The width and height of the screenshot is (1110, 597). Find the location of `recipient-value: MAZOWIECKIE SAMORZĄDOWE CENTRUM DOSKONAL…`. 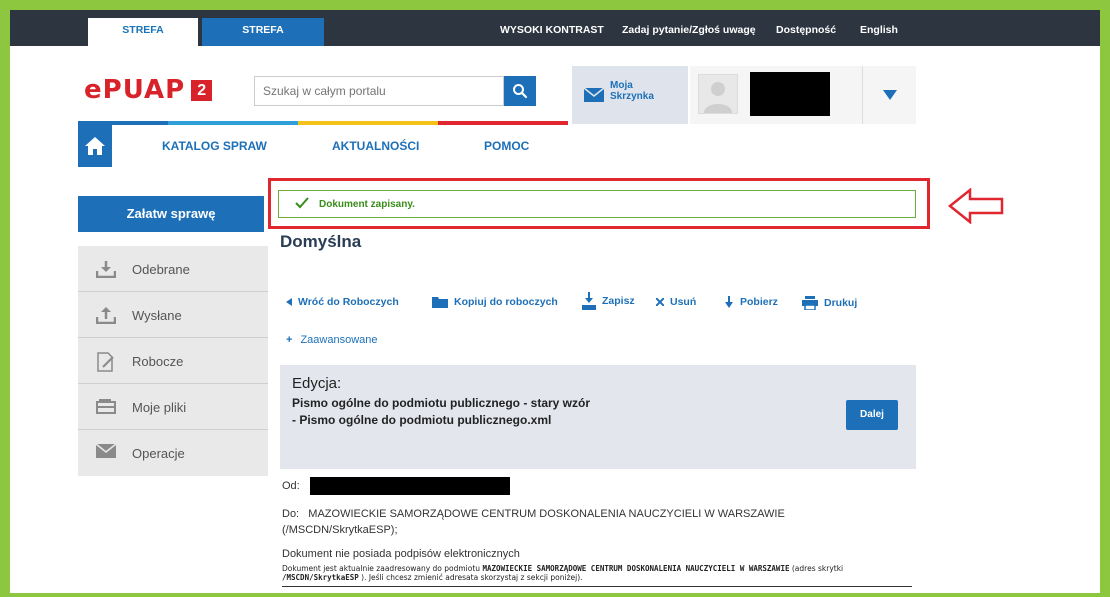

recipient-value: MAZOWIECKIE SAMORZĄDOWE CENTRUM DOSKONAL… is located at coordinates (533, 522).